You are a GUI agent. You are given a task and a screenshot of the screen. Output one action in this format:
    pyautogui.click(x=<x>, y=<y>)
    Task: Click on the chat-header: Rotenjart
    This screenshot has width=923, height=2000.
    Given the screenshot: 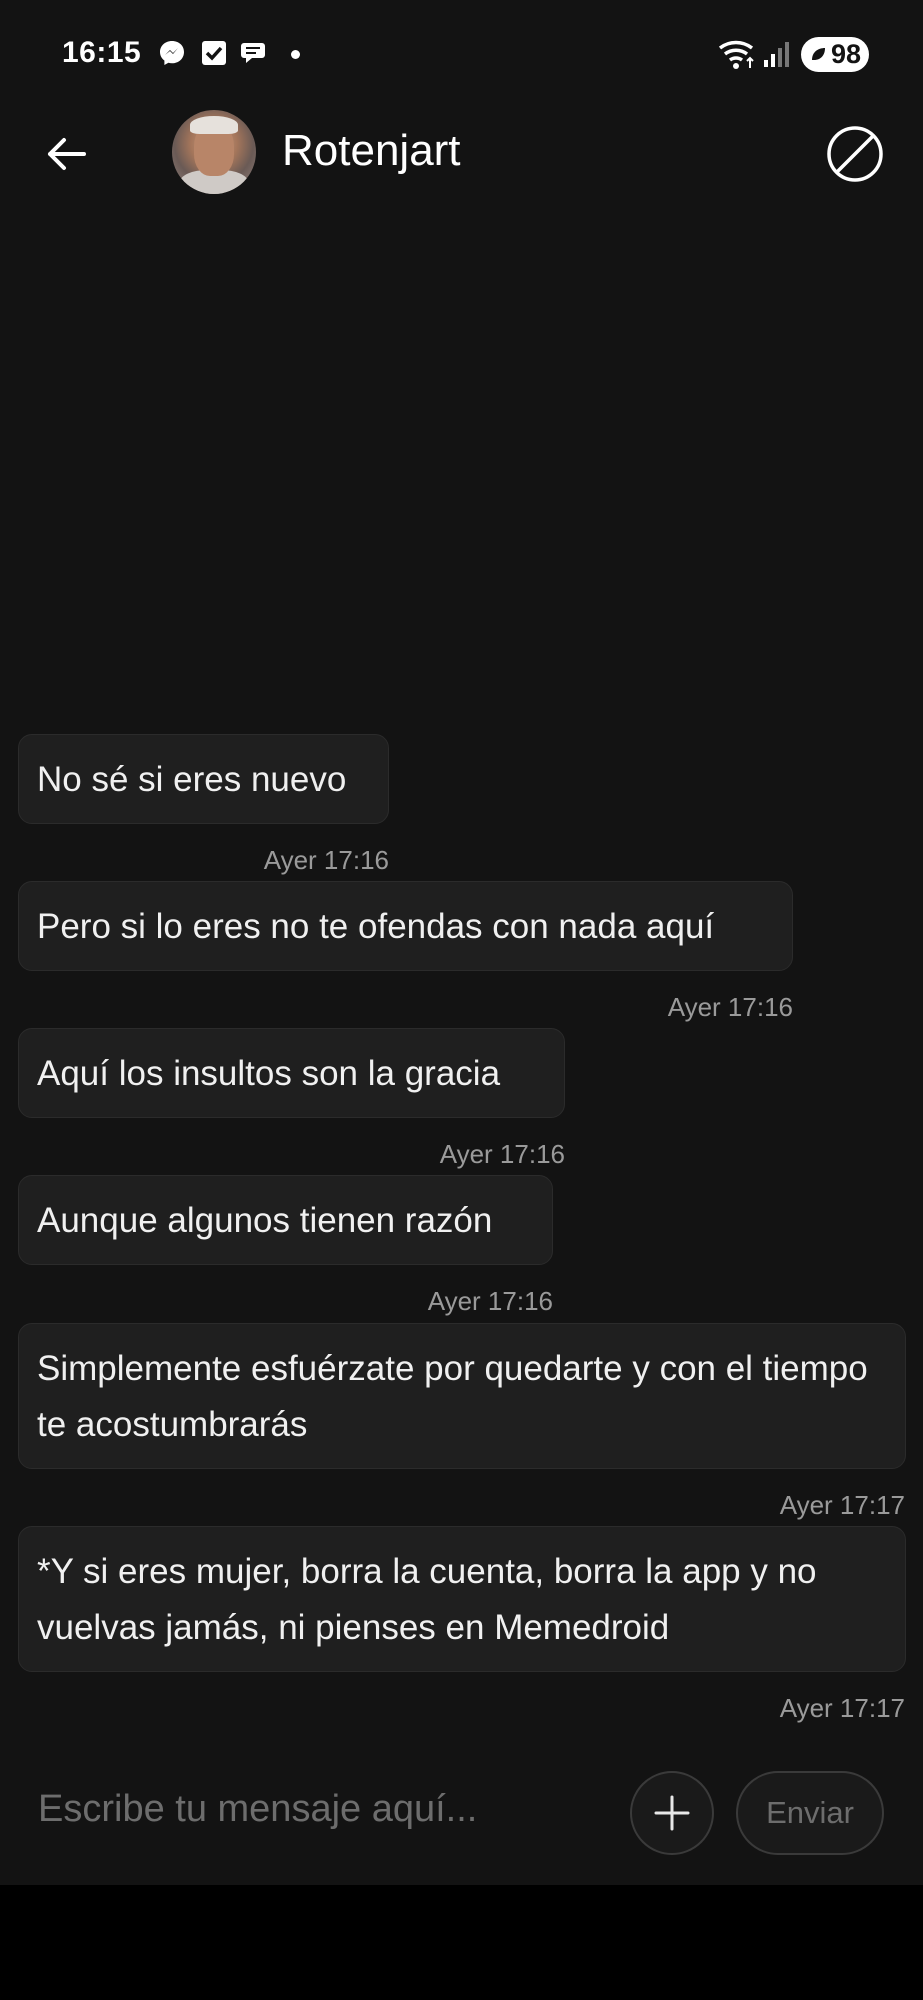 What is the action you would take?
    pyautogui.click(x=461, y=154)
    